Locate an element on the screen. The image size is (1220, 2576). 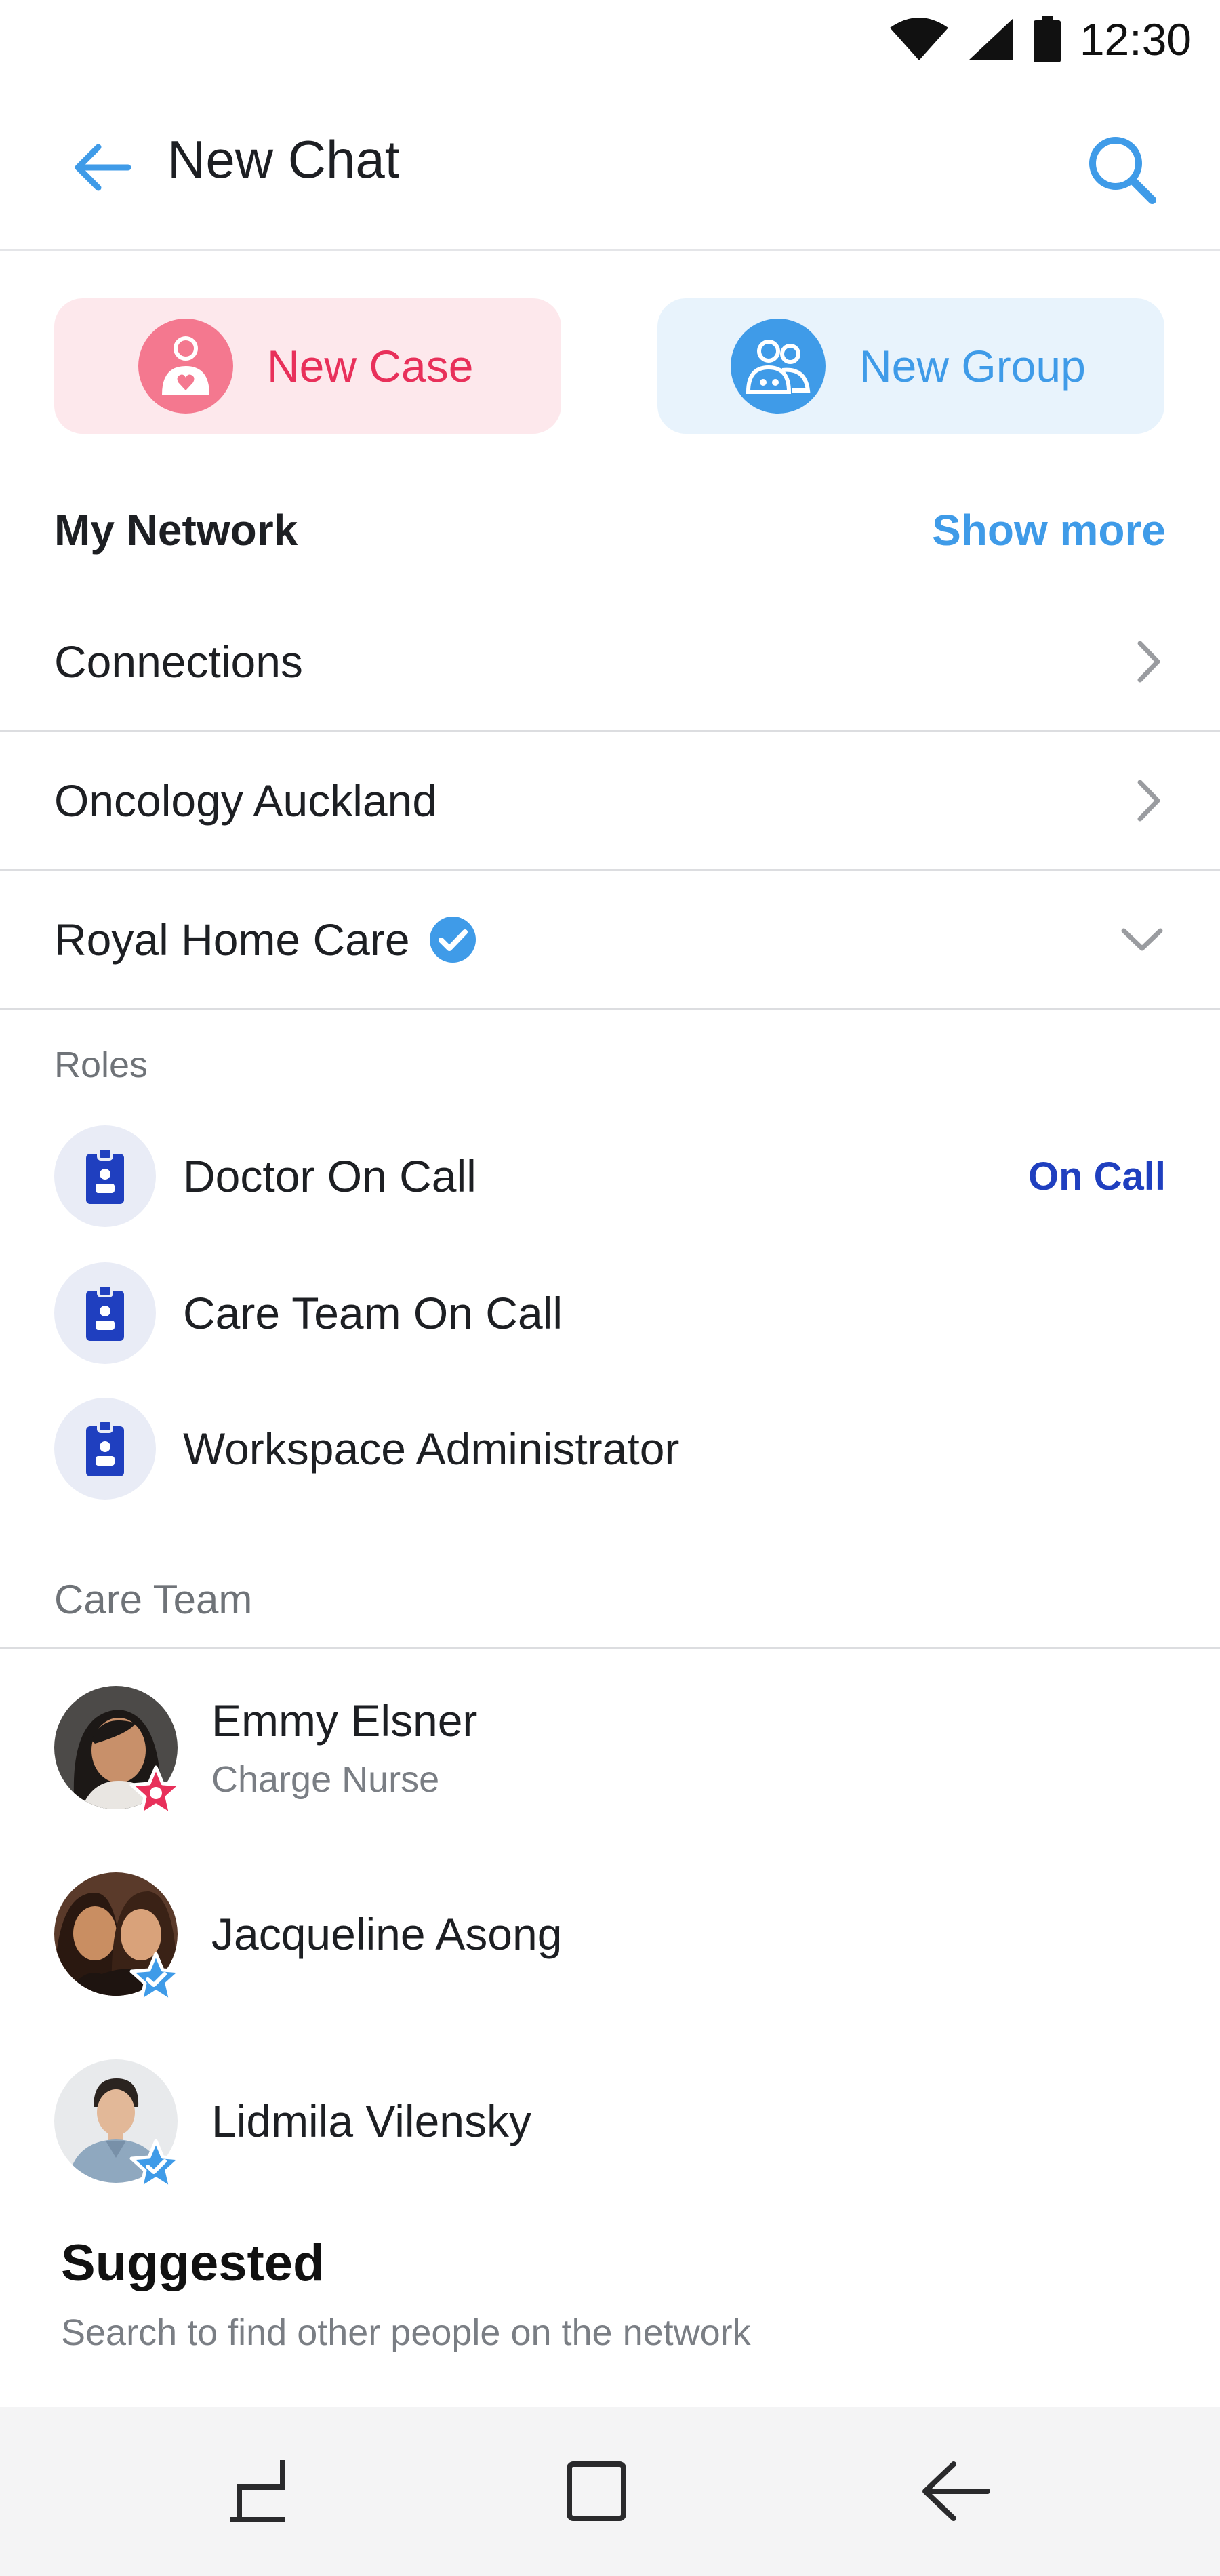
role-label: Care Team On Call is located at coordinates (373, 1313).